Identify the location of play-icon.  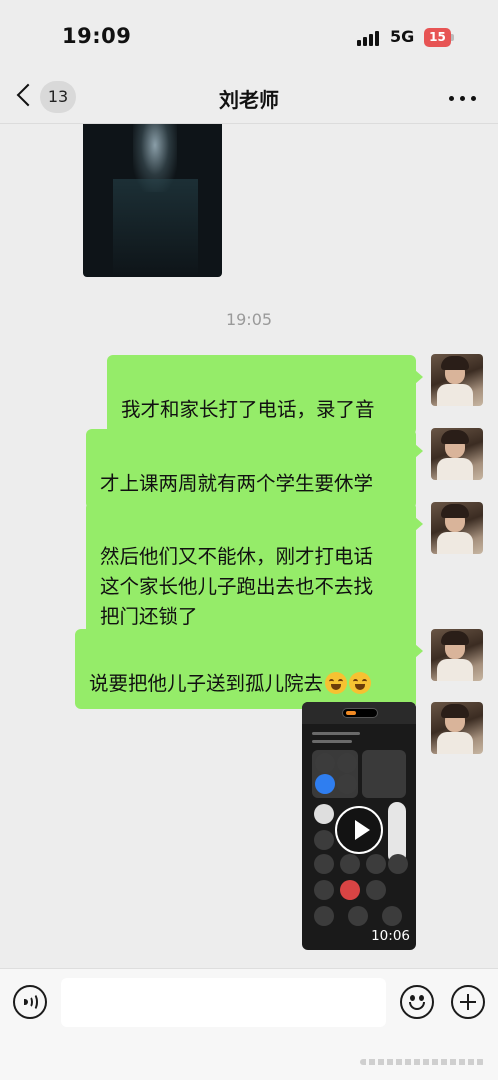
(359, 830).